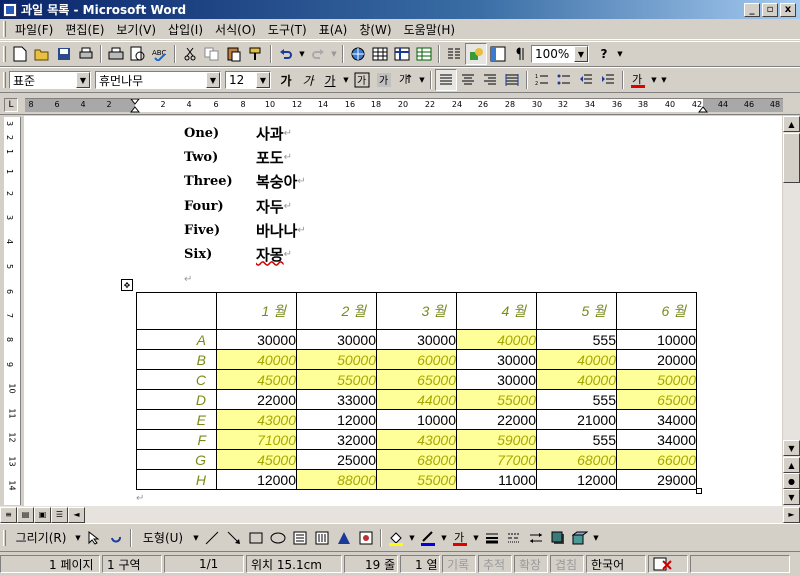 The width and height of the screenshot is (800, 576). What do you see at coordinates (531, 564) in the screenshot?
I see `status-extend: 확장` at bounding box center [531, 564].